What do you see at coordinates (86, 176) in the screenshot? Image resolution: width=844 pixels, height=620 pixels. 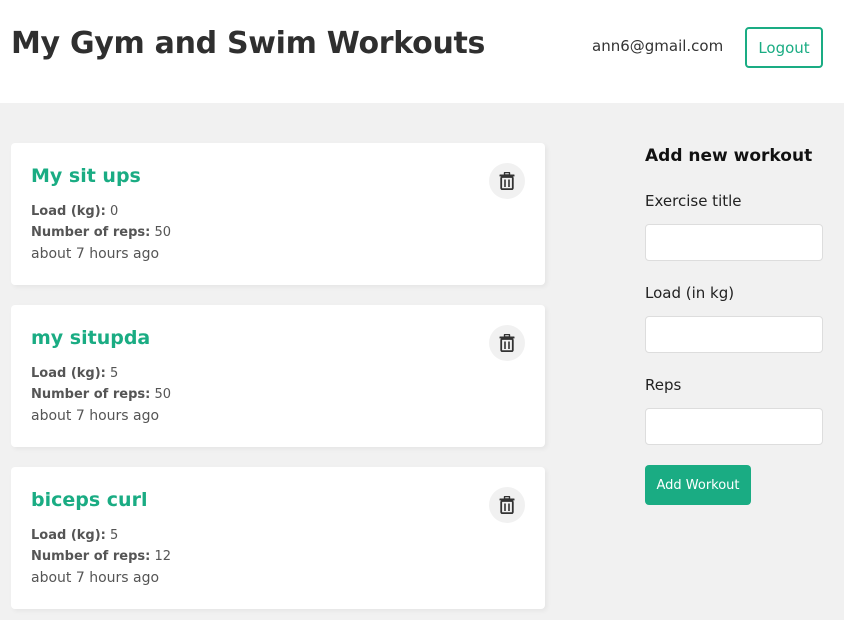 I see `workout-title: My sit ups` at bounding box center [86, 176].